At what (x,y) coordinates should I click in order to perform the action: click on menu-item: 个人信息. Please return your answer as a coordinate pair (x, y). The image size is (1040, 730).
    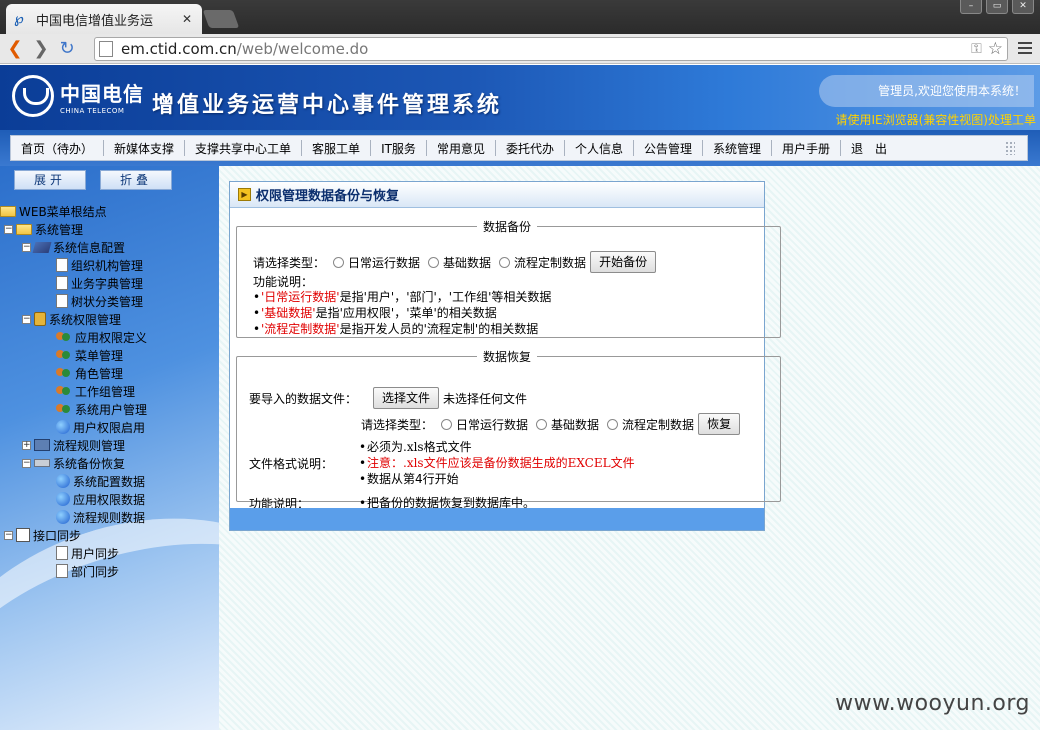
    Looking at the image, I should click on (599, 148).